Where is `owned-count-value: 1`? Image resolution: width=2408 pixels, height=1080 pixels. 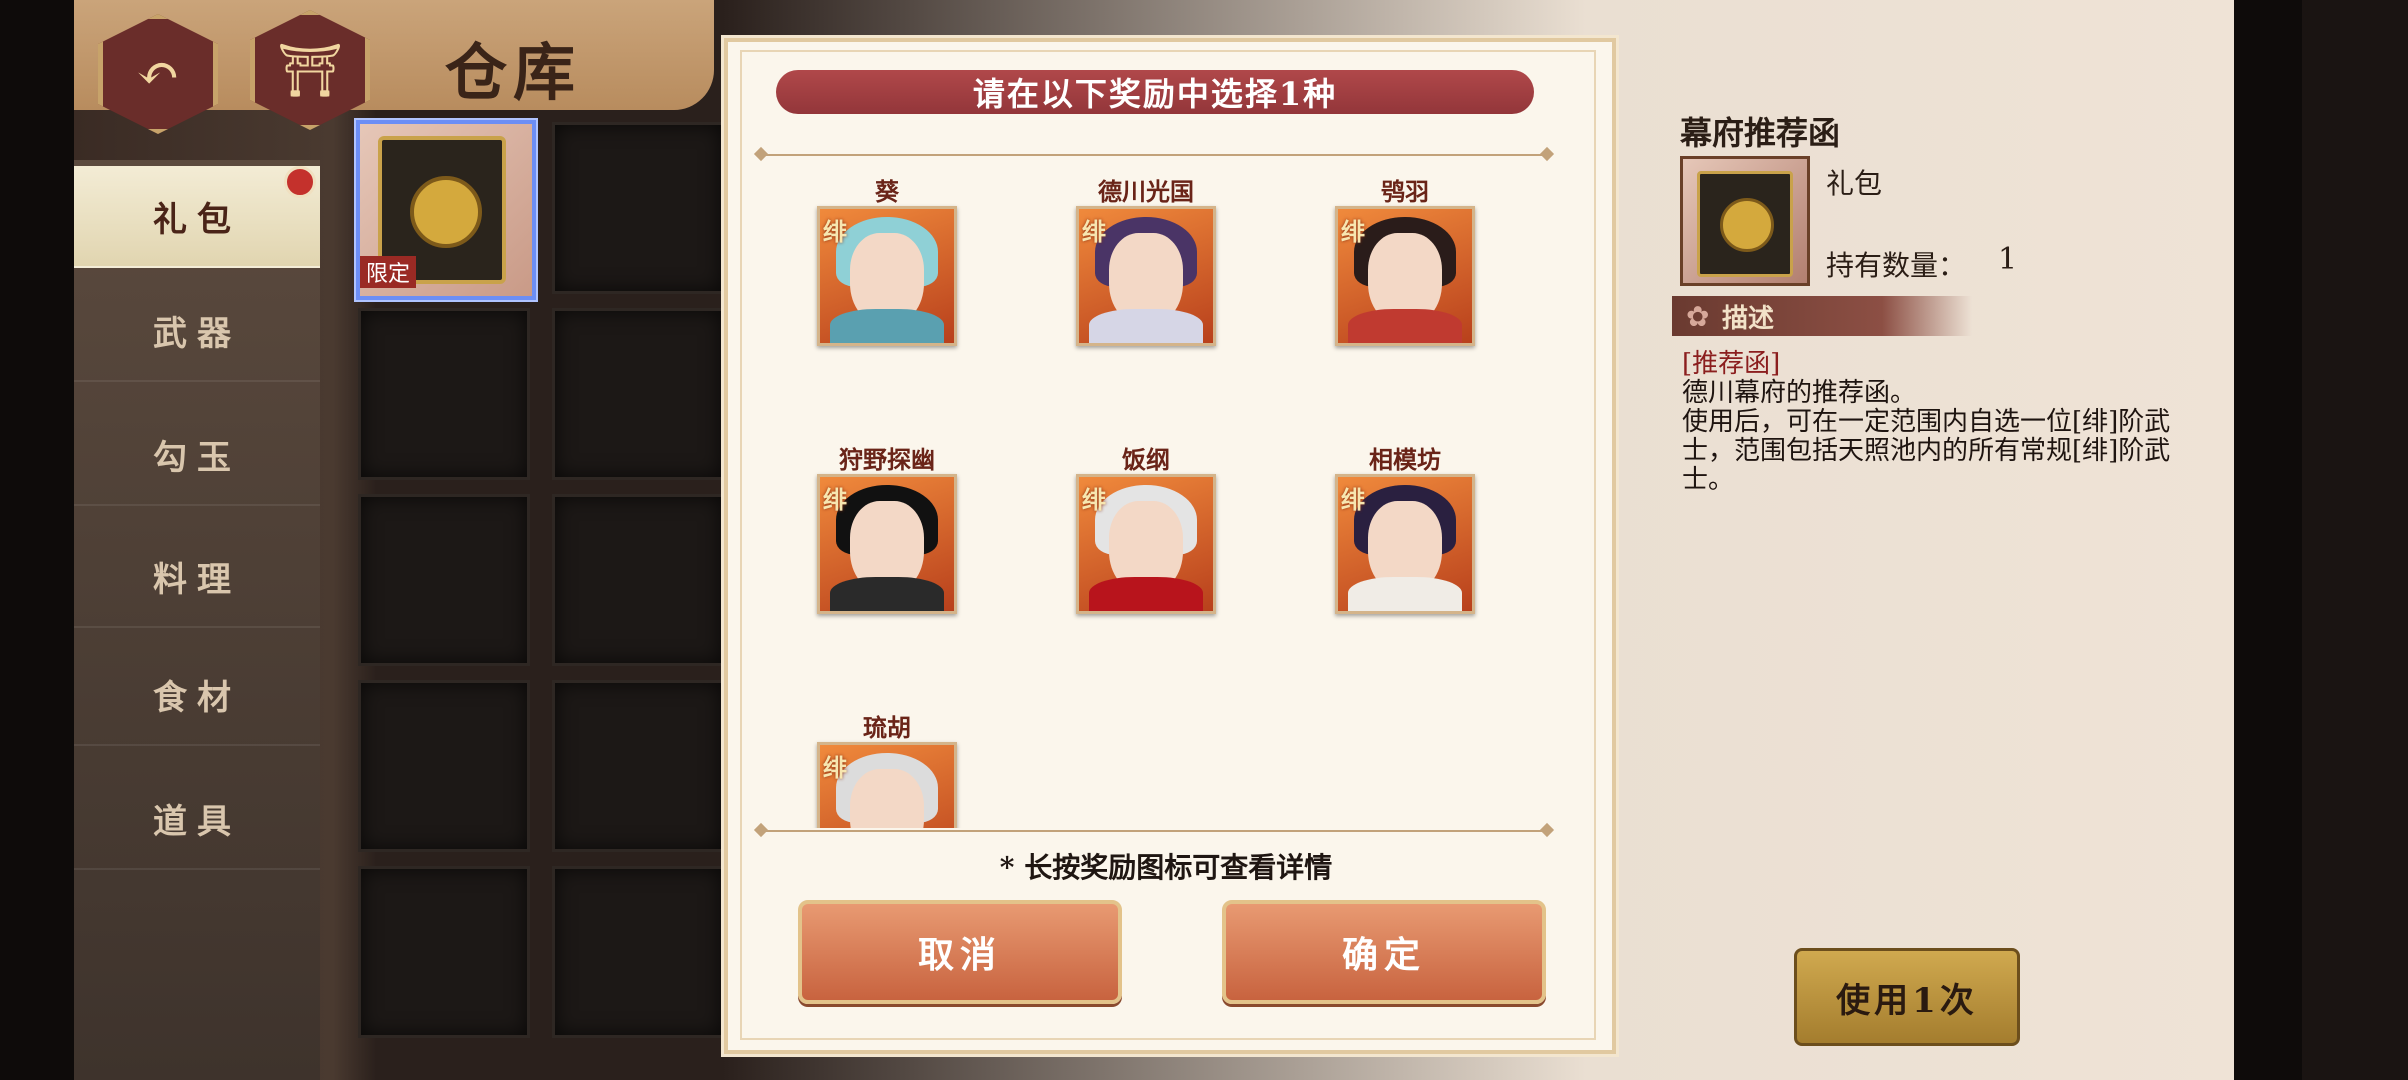 owned-count-value: 1 is located at coordinates (2008, 259).